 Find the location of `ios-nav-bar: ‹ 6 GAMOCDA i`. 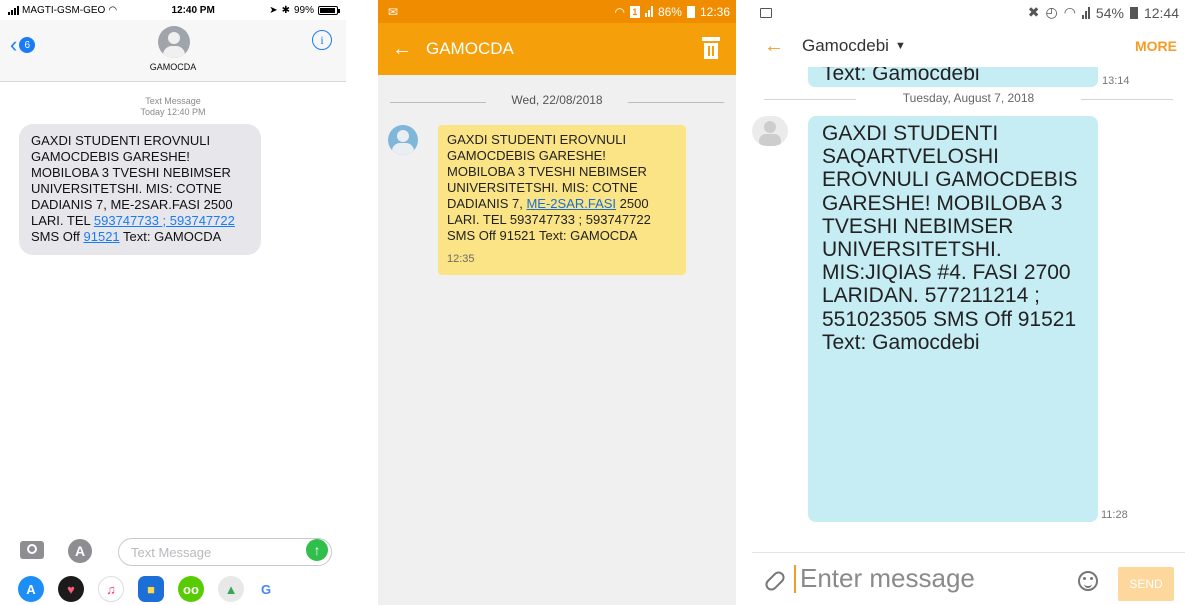

ios-nav-bar: ‹ 6 GAMOCDA i is located at coordinates (173, 51).